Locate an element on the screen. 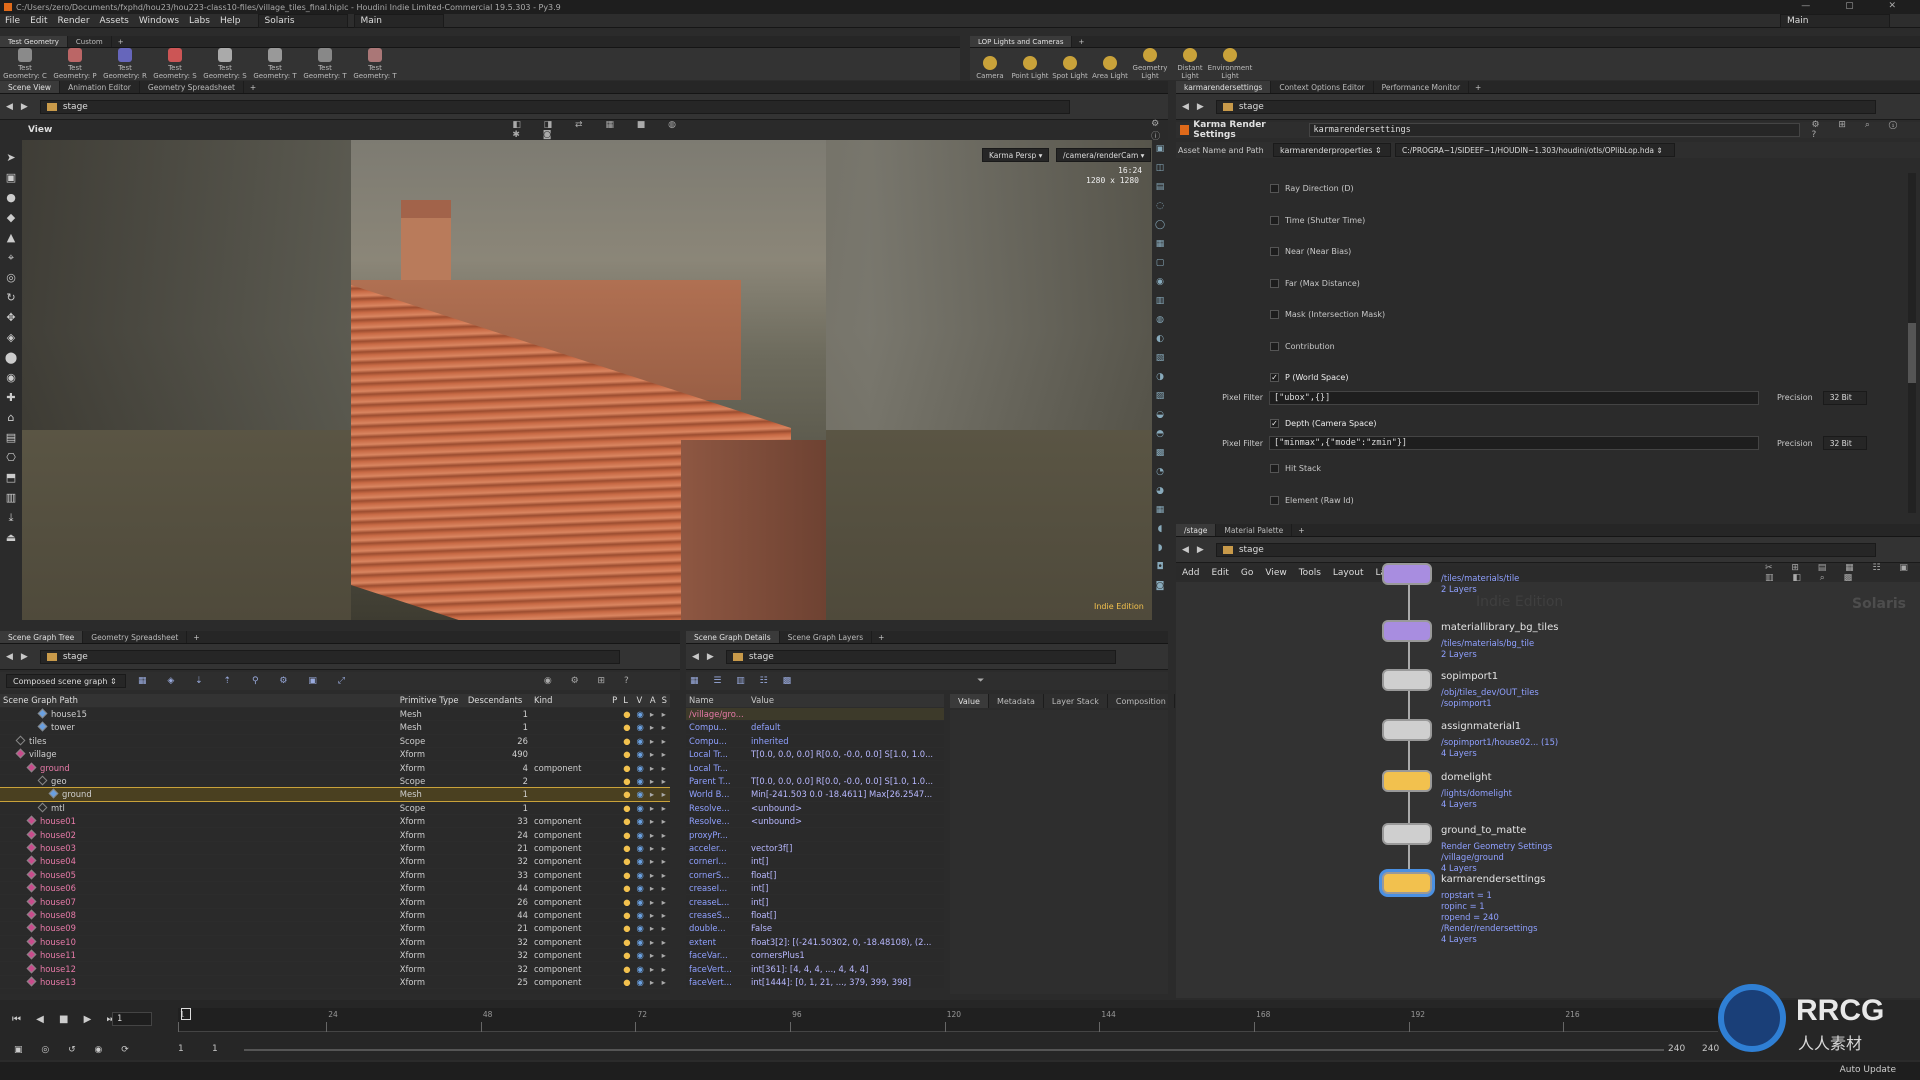  context-select: Main is located at coordinates (398, 20).